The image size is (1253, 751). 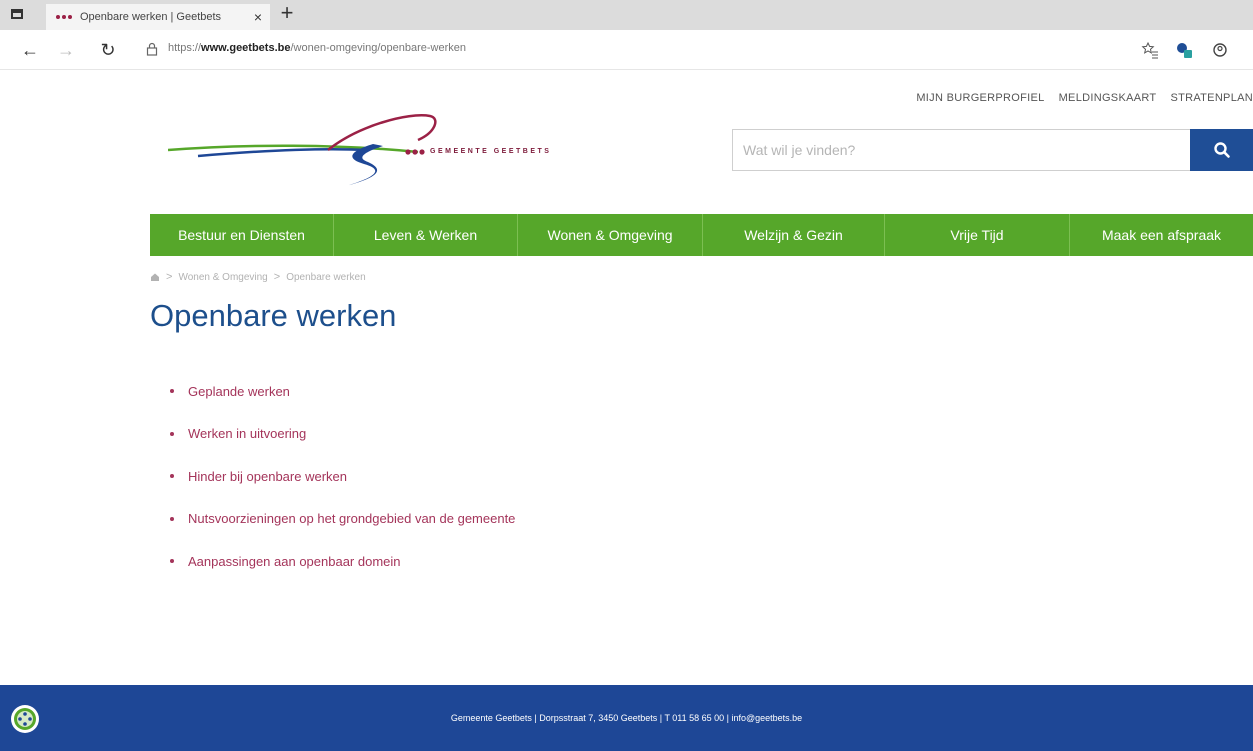 I want to click on list-item: Werken in uitvoering, so click(x=342, y=434).